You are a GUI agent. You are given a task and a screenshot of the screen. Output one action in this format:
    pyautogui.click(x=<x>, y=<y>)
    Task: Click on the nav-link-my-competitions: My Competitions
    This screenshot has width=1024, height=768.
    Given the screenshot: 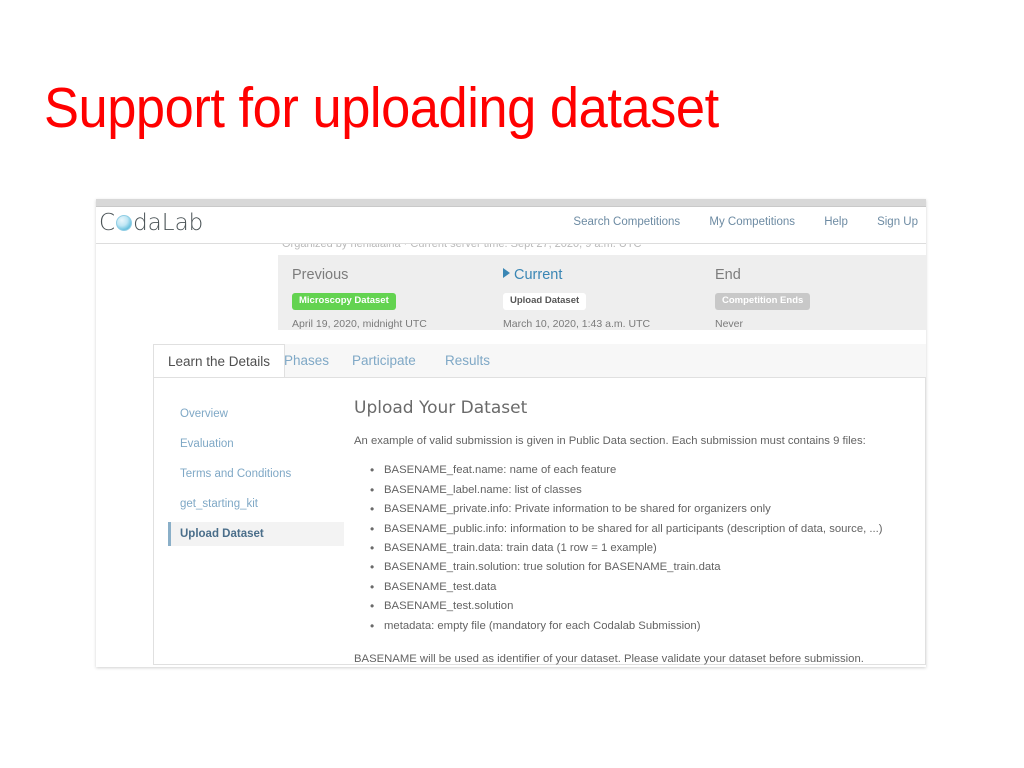 What is the action you would take?
    pyautogui.click(x=752, y=222)
    